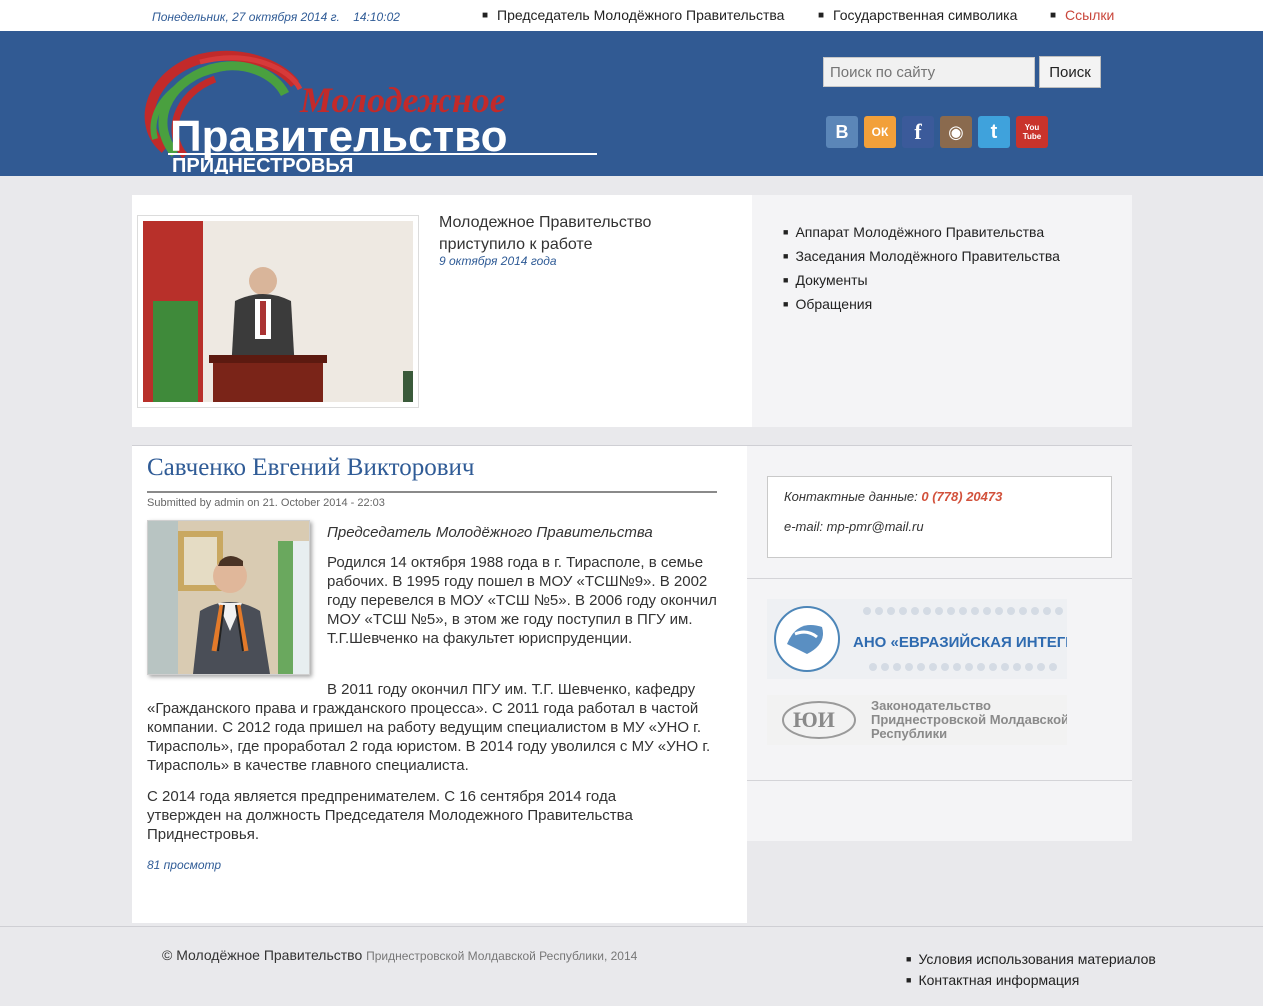  What do you see at coordinates (929, 72) in the screenshot?
I see `search-input` at bounding box center [929, 72].